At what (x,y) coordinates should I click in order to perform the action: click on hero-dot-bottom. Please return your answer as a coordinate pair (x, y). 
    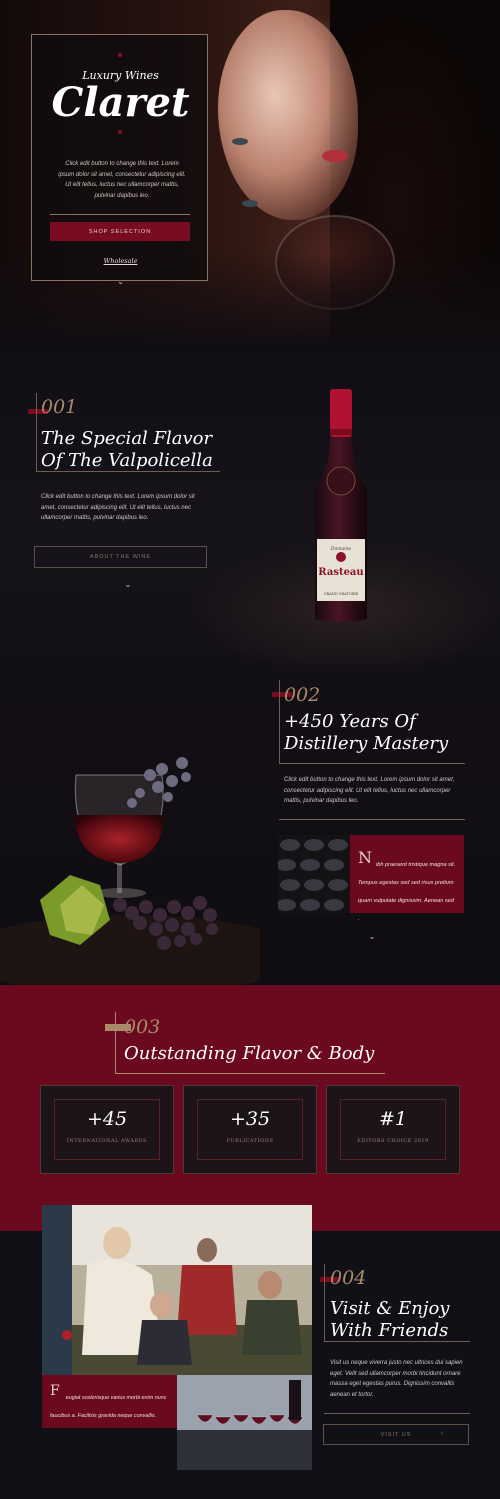
    Looking at the image, I should click on (120, 132).